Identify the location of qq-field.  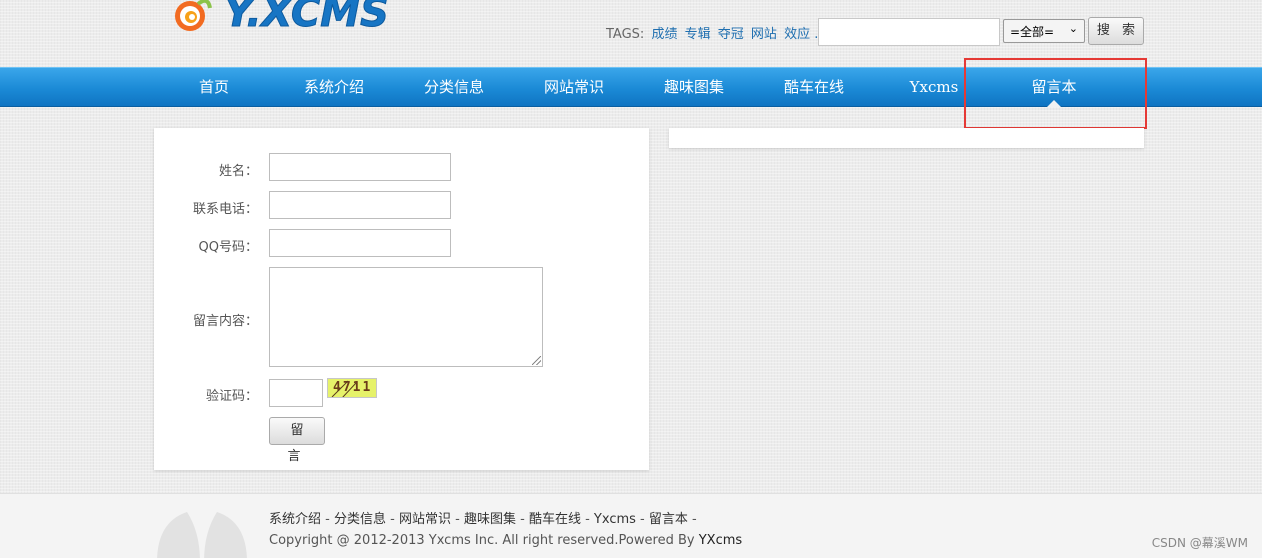
(360, 243).